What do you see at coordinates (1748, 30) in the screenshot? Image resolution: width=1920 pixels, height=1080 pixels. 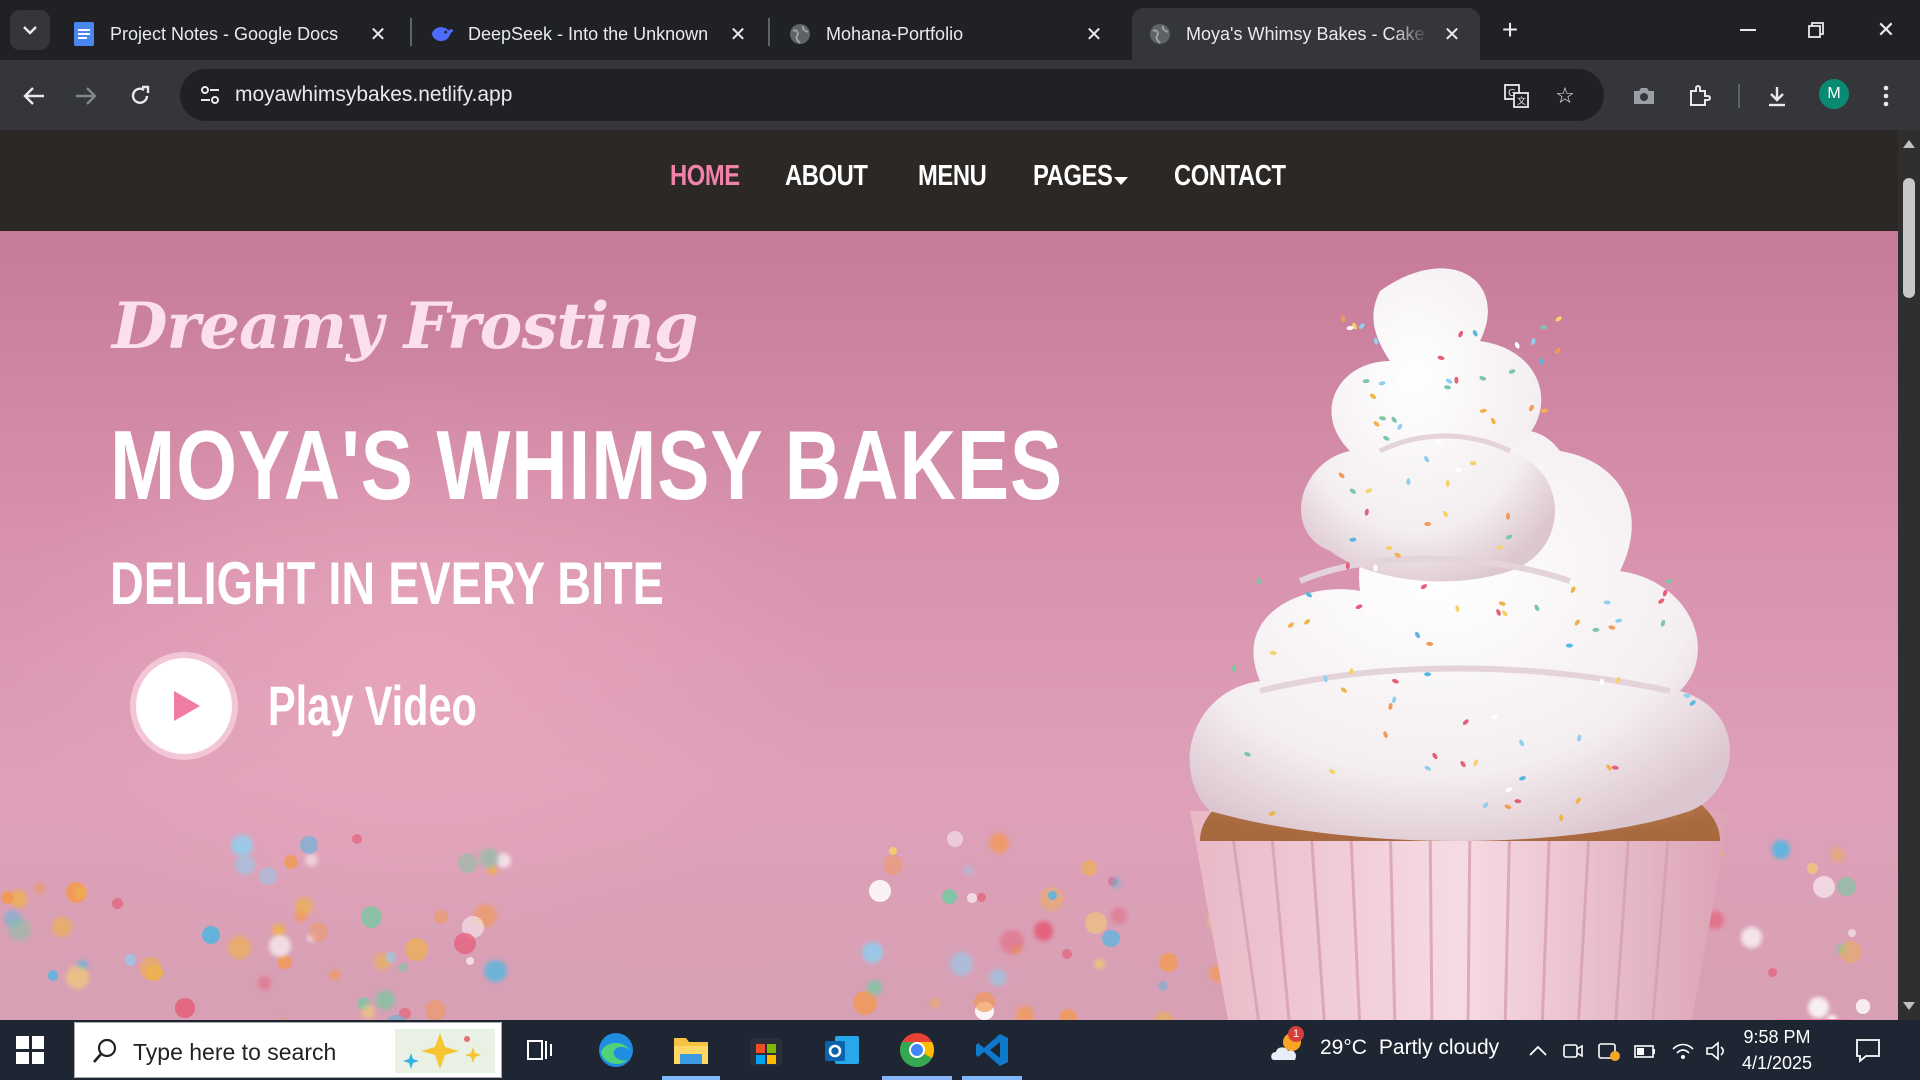 I see `minimize-icon` at bounding box center [1748, 30].